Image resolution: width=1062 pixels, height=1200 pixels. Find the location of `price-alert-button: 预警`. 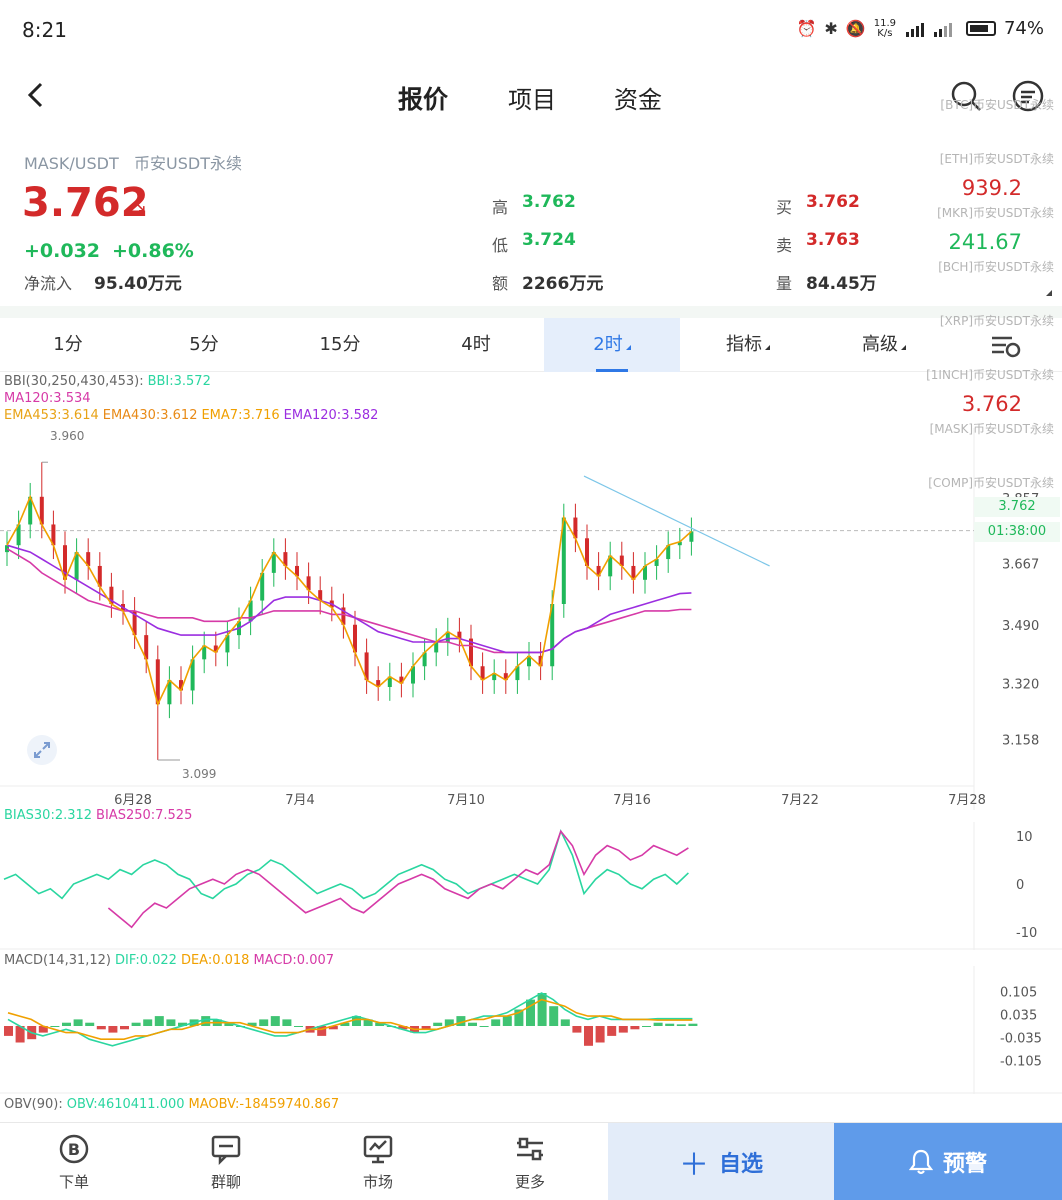

price-alert-button: 预警 is located at coordinates (948, 1161).